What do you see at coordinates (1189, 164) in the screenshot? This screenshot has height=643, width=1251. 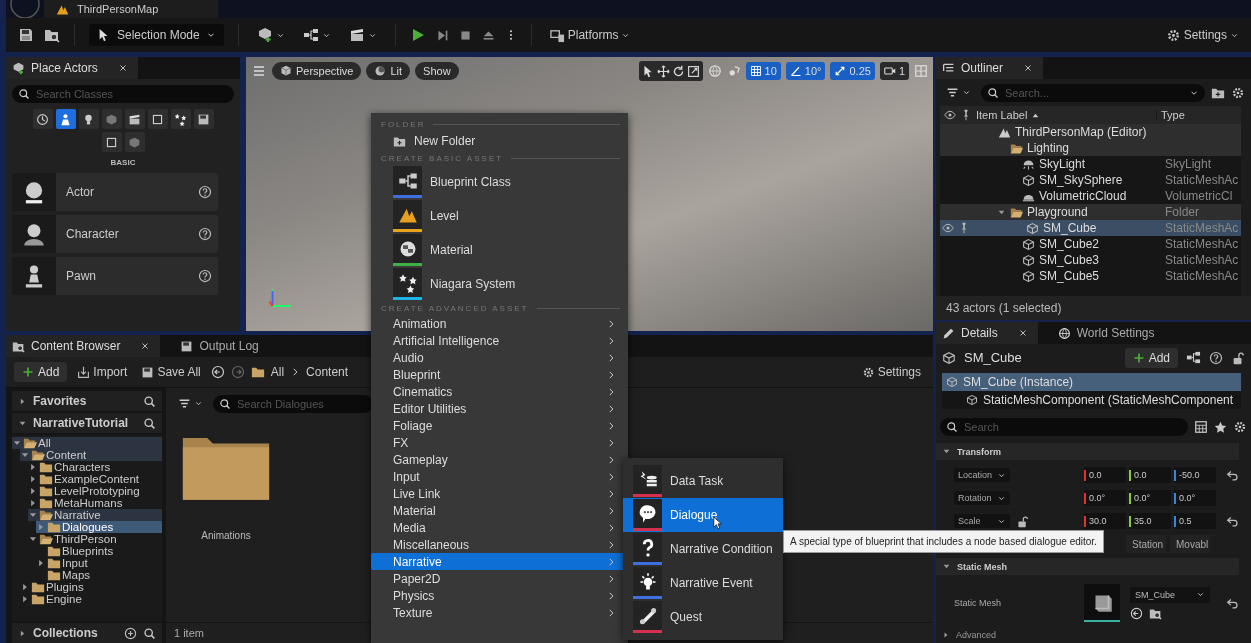 I see `type-label: SkyLight` at bounding box center [1189, 164].